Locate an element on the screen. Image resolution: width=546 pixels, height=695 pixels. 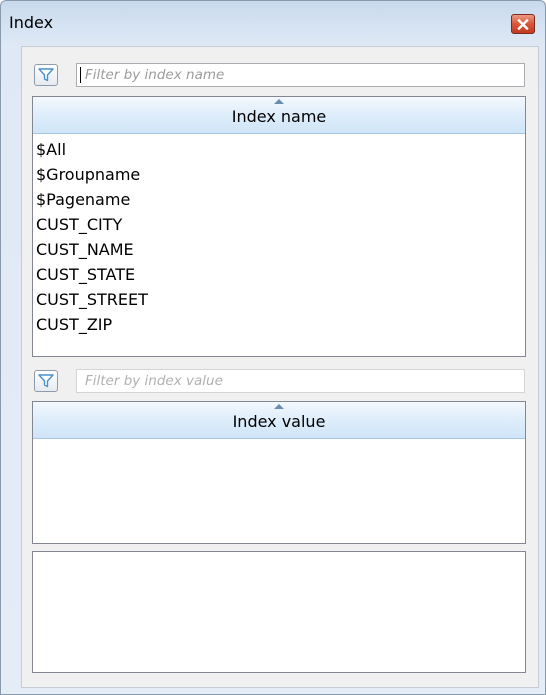
index-value-header-label: Index value is located at coordinates (279, 421).